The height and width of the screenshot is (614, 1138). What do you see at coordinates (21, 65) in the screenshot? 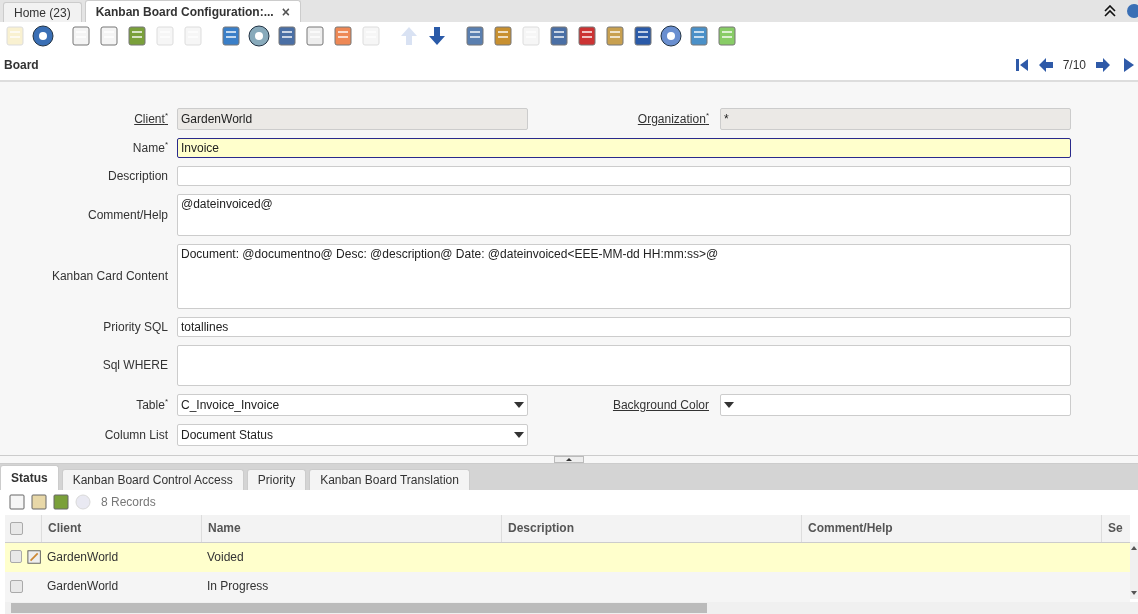
I see `panel-title: Board` at bounding box center [21, 65].